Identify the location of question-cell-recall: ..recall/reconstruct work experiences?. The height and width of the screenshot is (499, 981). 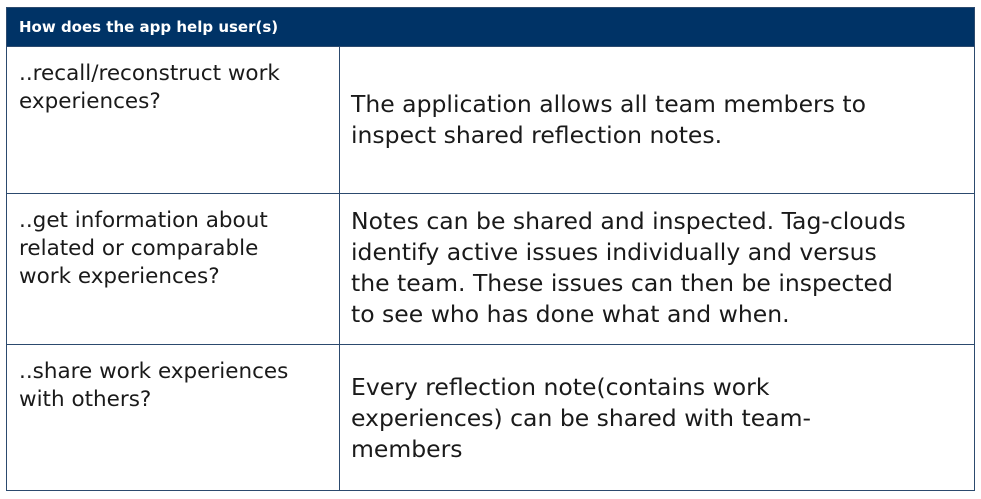
(173, 120).